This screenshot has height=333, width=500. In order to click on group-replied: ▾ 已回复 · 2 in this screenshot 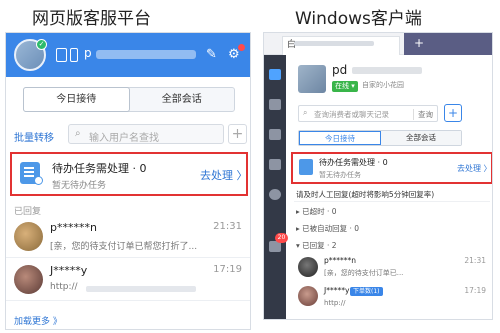, I will do `click(316, 245)`.